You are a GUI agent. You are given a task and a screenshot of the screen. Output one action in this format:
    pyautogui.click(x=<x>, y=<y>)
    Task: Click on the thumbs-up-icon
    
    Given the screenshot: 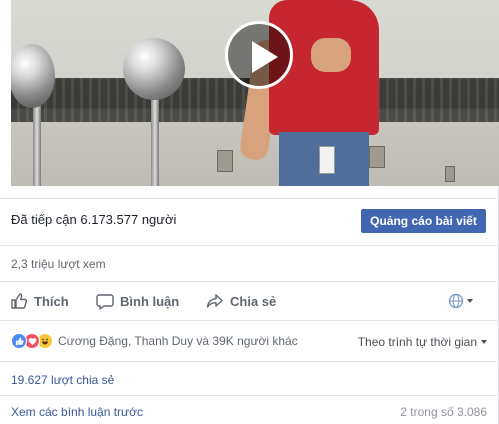 What is the action you would take?
    pyautogui.click(x=19, y=301)
    